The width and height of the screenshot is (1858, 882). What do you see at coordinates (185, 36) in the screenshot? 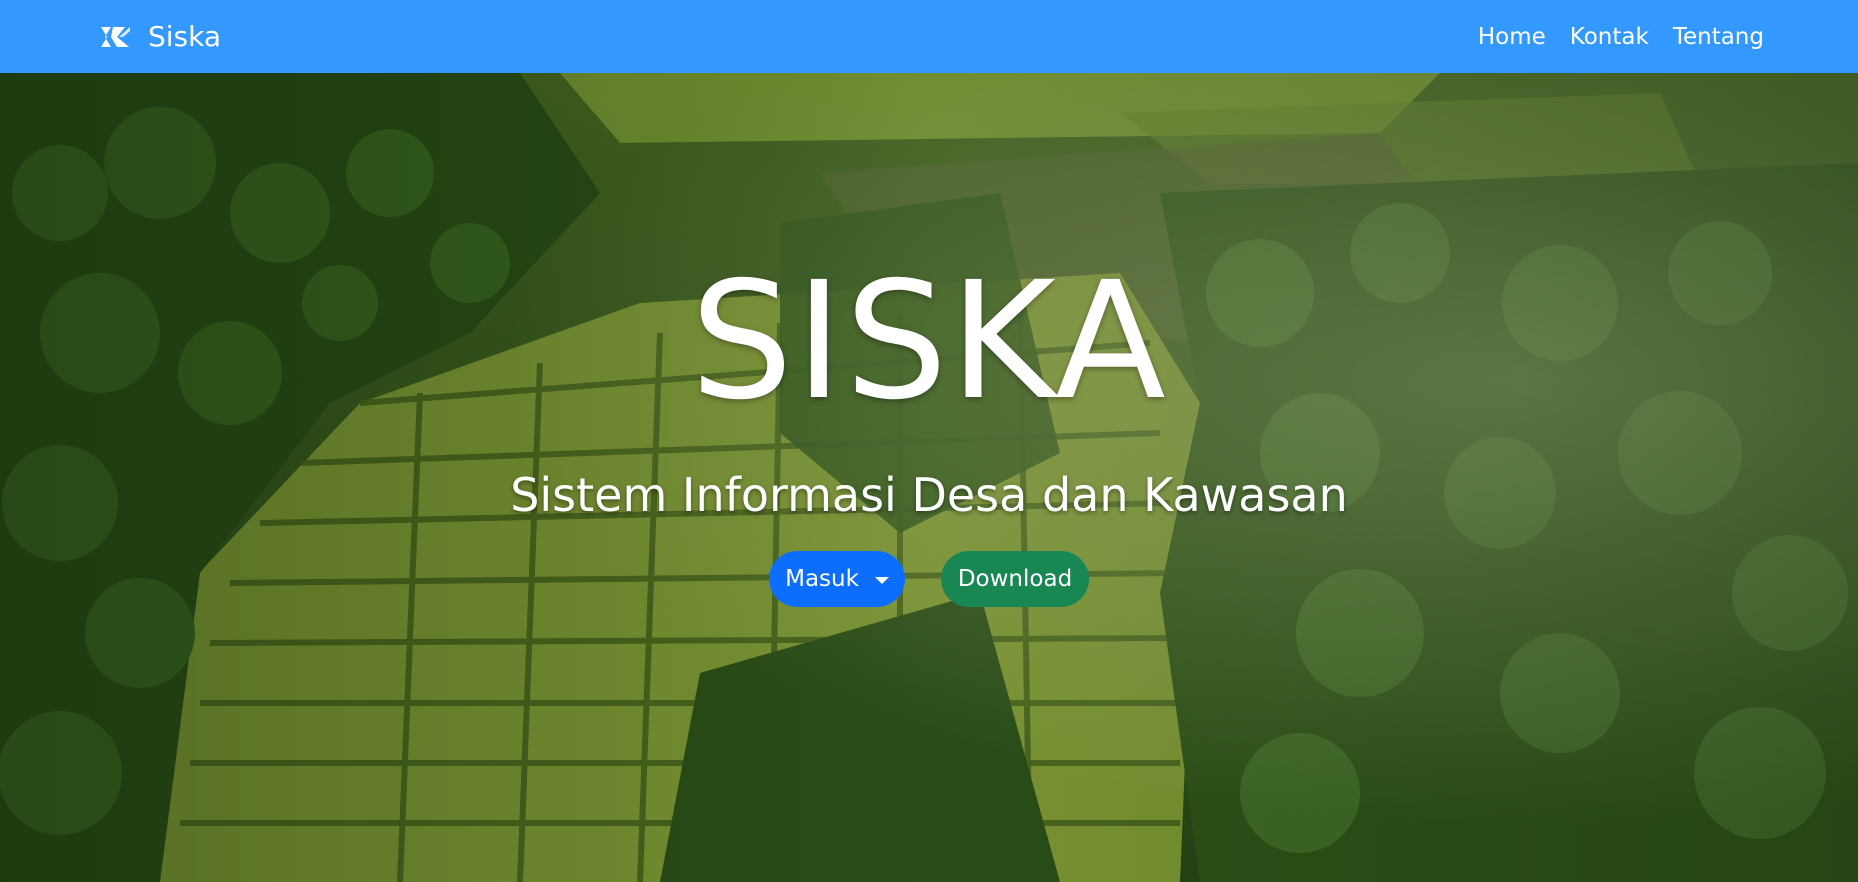
I see `brand-name: Siska` at bounding box center [185, 36].